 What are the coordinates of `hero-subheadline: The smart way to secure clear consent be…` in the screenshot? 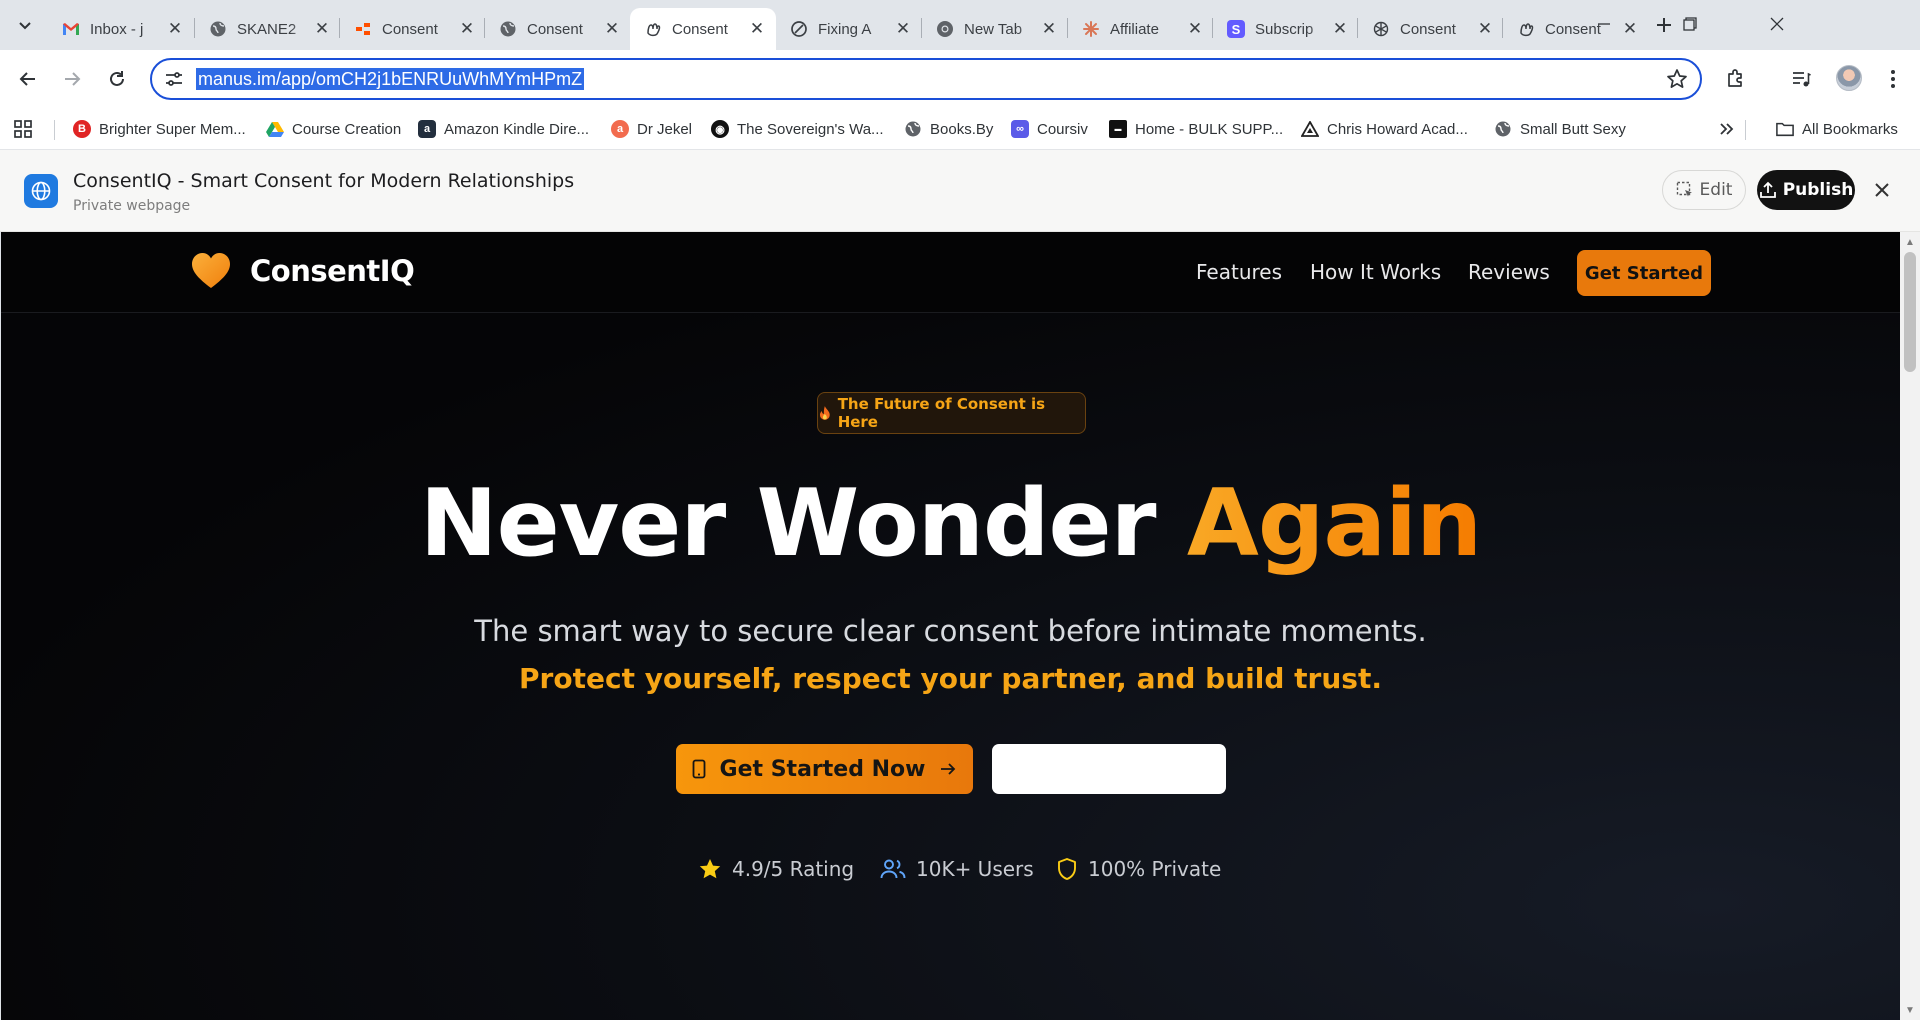 It's located at (950, 631).